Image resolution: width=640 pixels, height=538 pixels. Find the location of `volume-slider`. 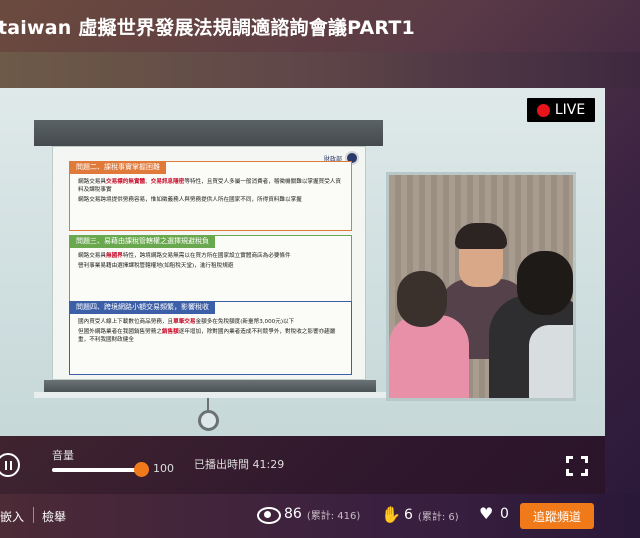

volume-slider is located at coordinates (97, 470).